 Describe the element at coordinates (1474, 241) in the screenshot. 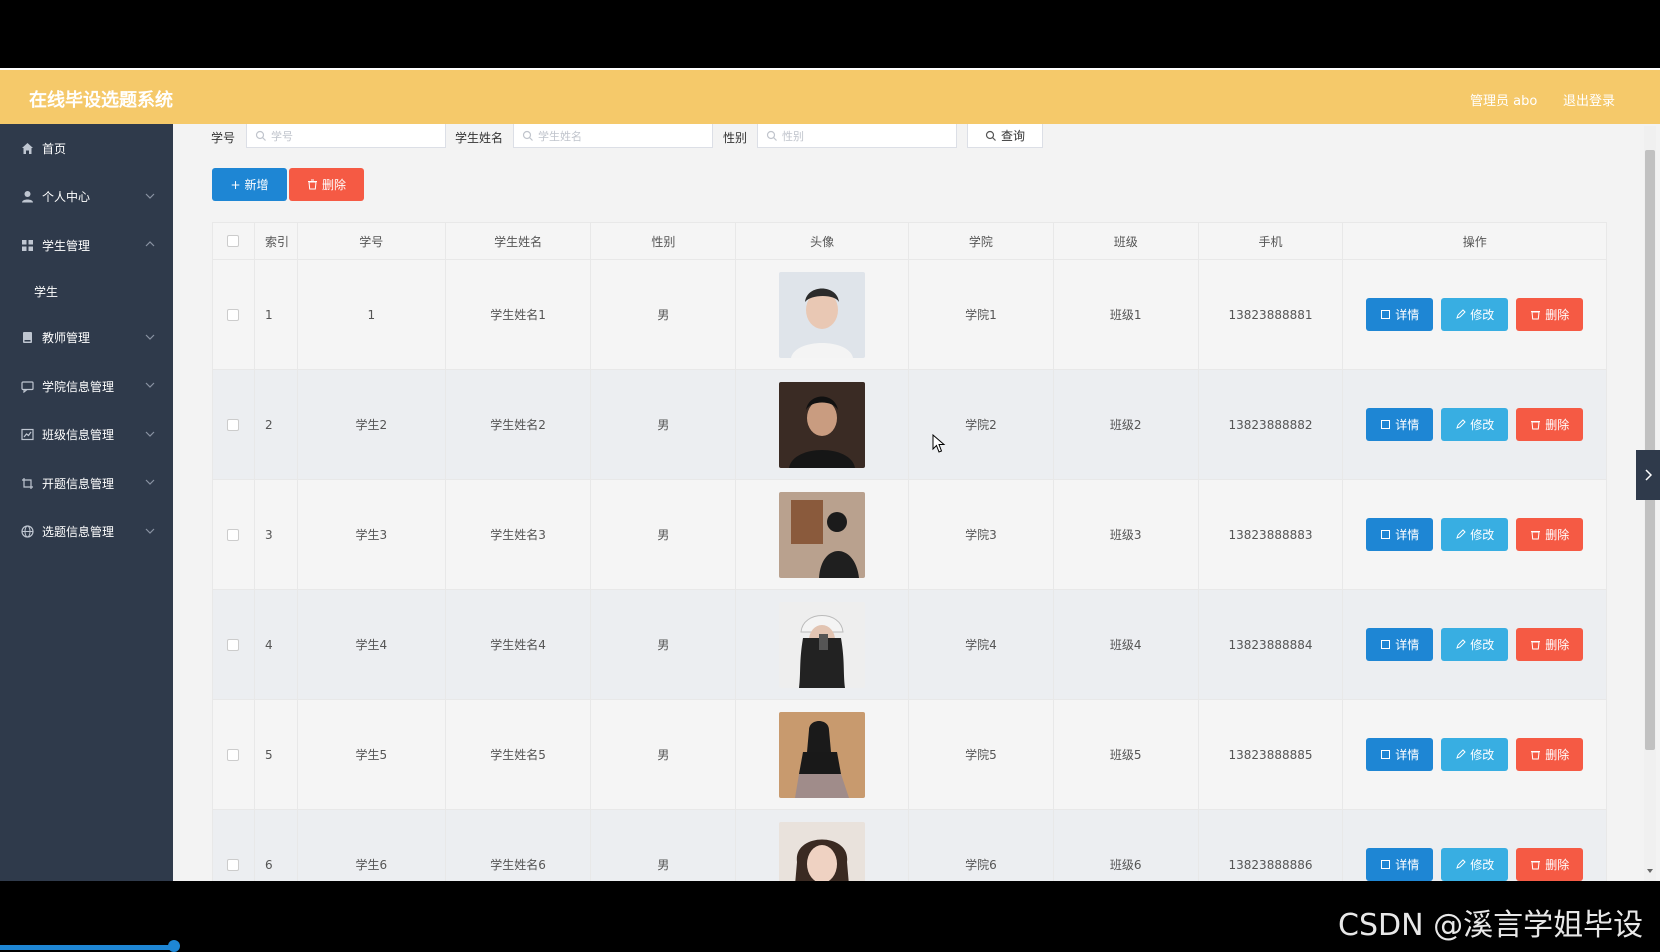

I see `header-actions: 操作` at that location.